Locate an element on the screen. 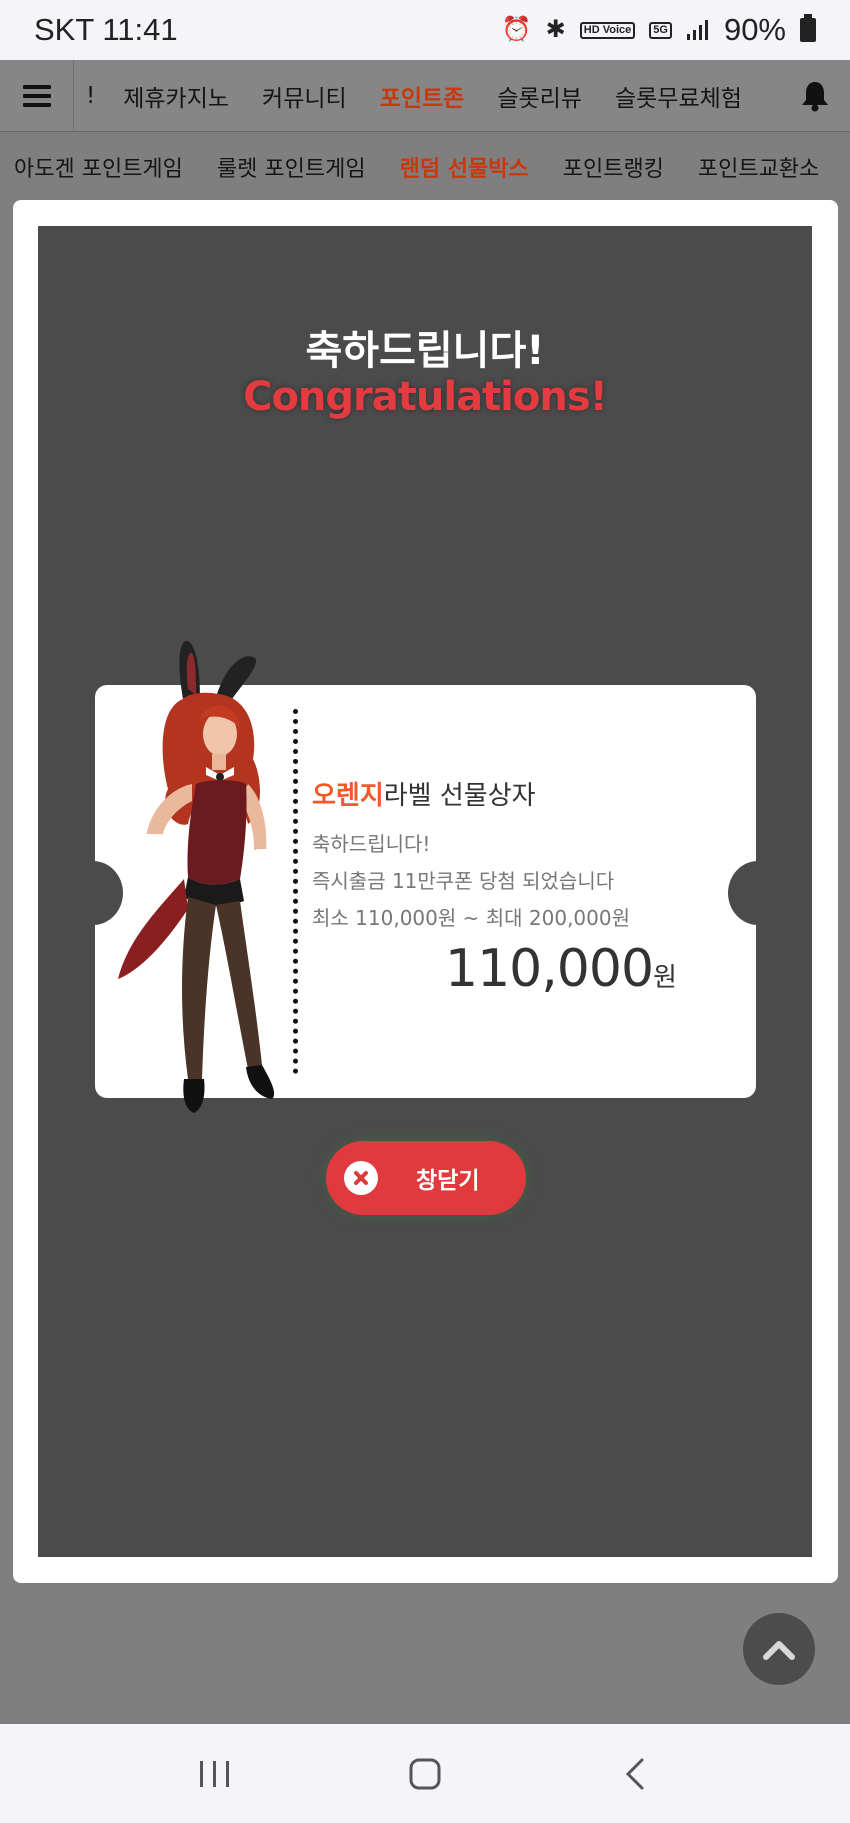 This screenshot has width=850, height=1823. status-time: SKT 11:41 is located at coordinates (106, 29).